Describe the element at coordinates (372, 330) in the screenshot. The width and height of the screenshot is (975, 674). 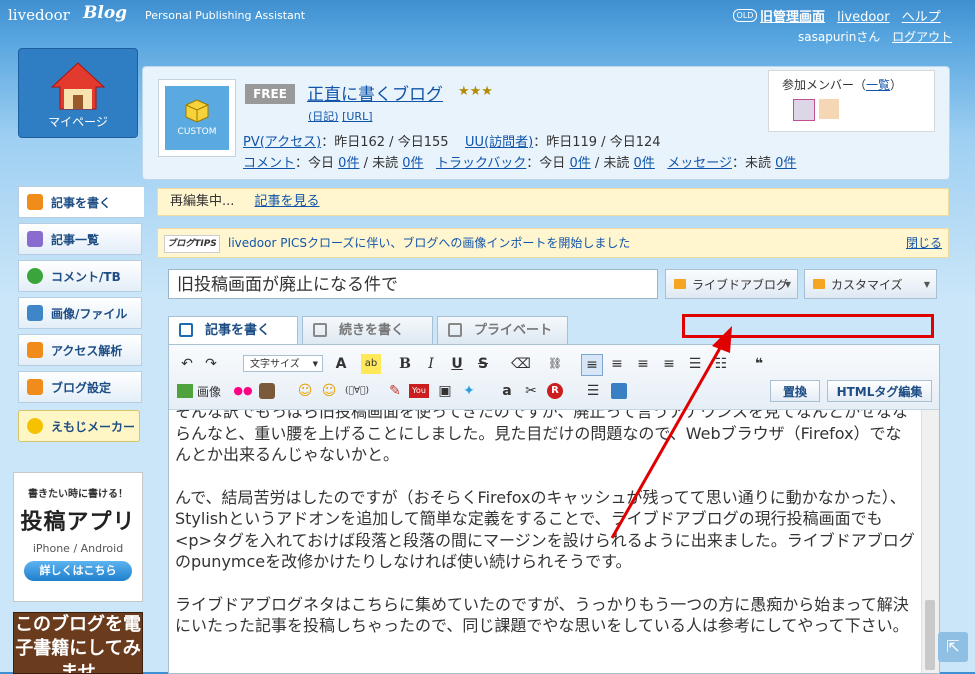
I see `tab-continue-label: 続きを書く` at that location.